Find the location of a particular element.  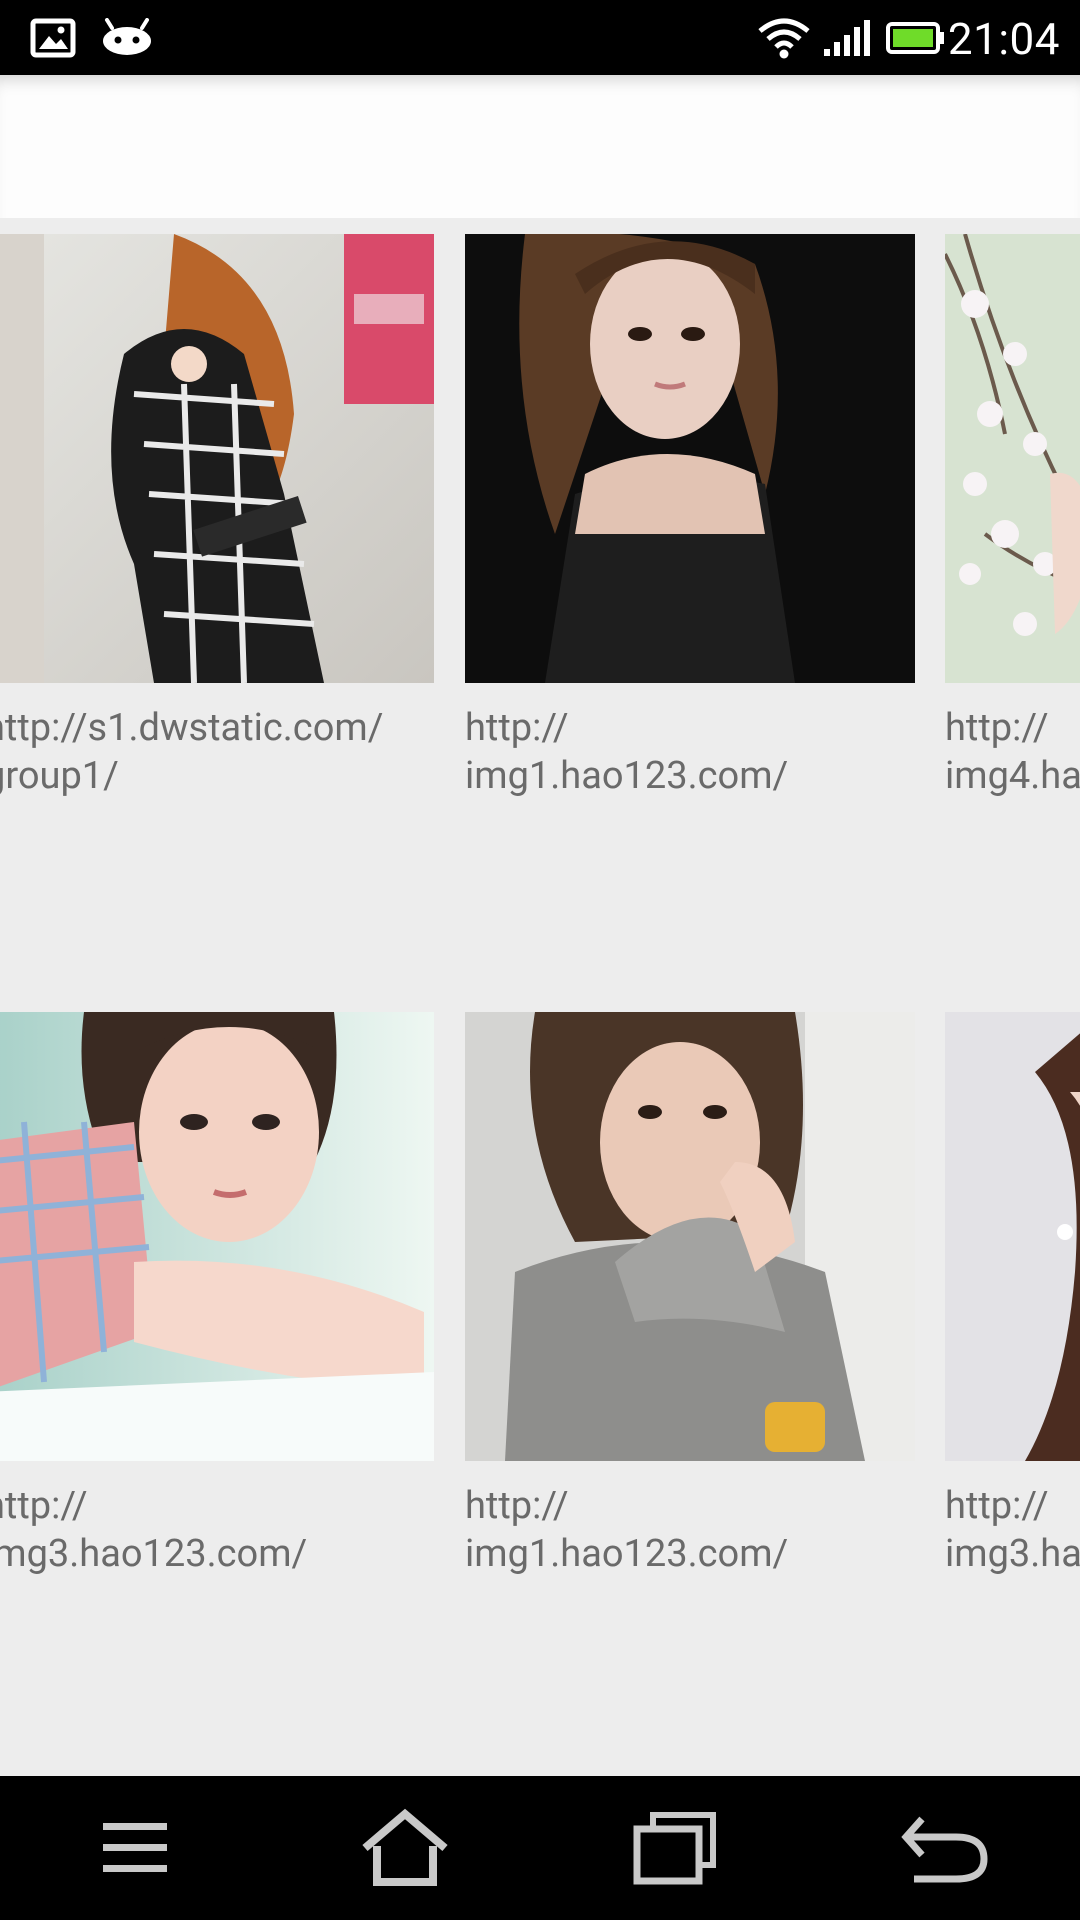

image-url-caption: http:// img3.hao123.com/ is located at coordinates (154, 1530).